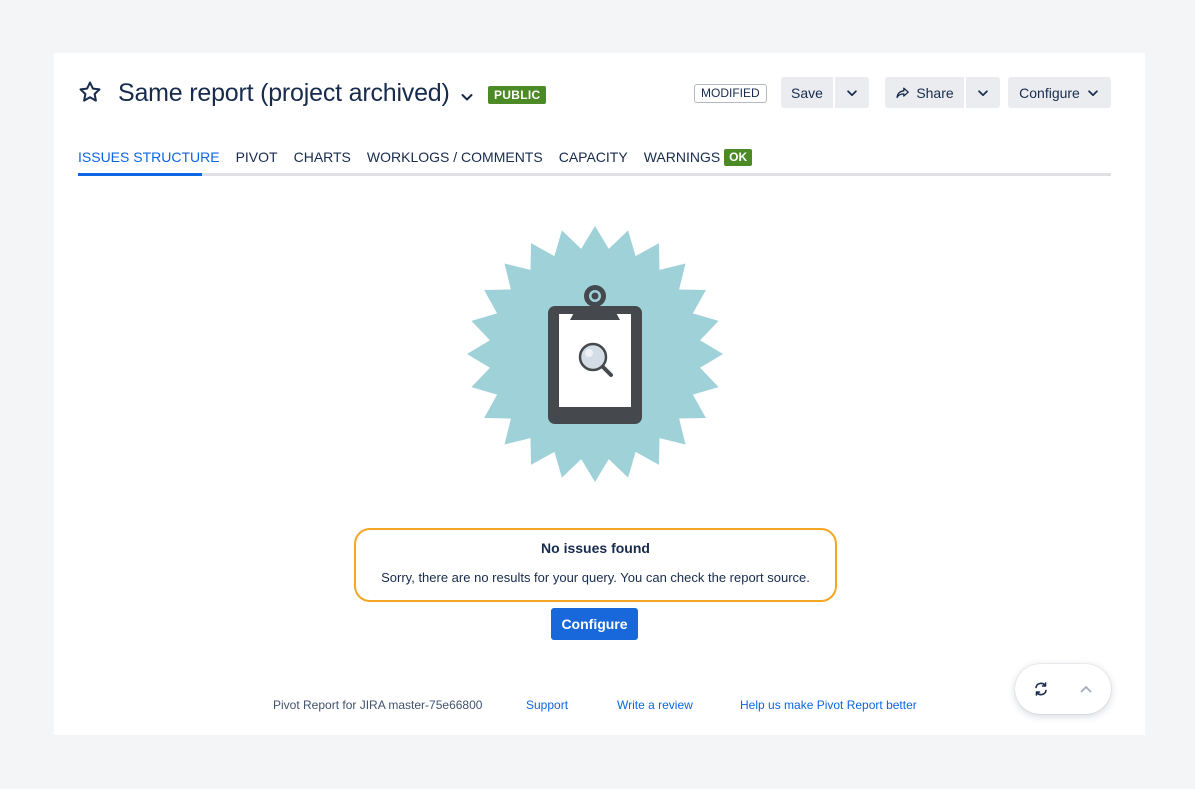 This screenshot has height=789, width=1195. I want to click on warnings-ok-badge: OK, so click(738, 157).